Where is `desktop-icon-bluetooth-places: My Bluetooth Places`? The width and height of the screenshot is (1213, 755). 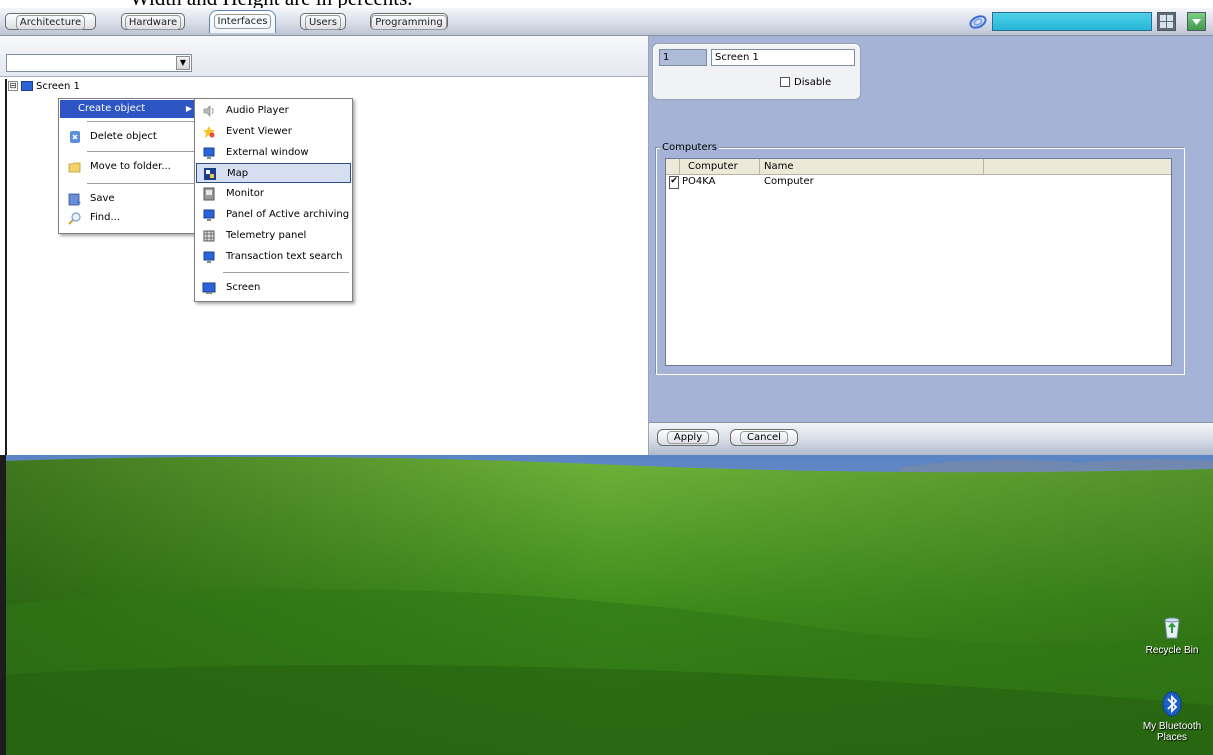
desktop-icon-bluetooth-places: My Bluetooth Places is located at coordinates (1172, 717).